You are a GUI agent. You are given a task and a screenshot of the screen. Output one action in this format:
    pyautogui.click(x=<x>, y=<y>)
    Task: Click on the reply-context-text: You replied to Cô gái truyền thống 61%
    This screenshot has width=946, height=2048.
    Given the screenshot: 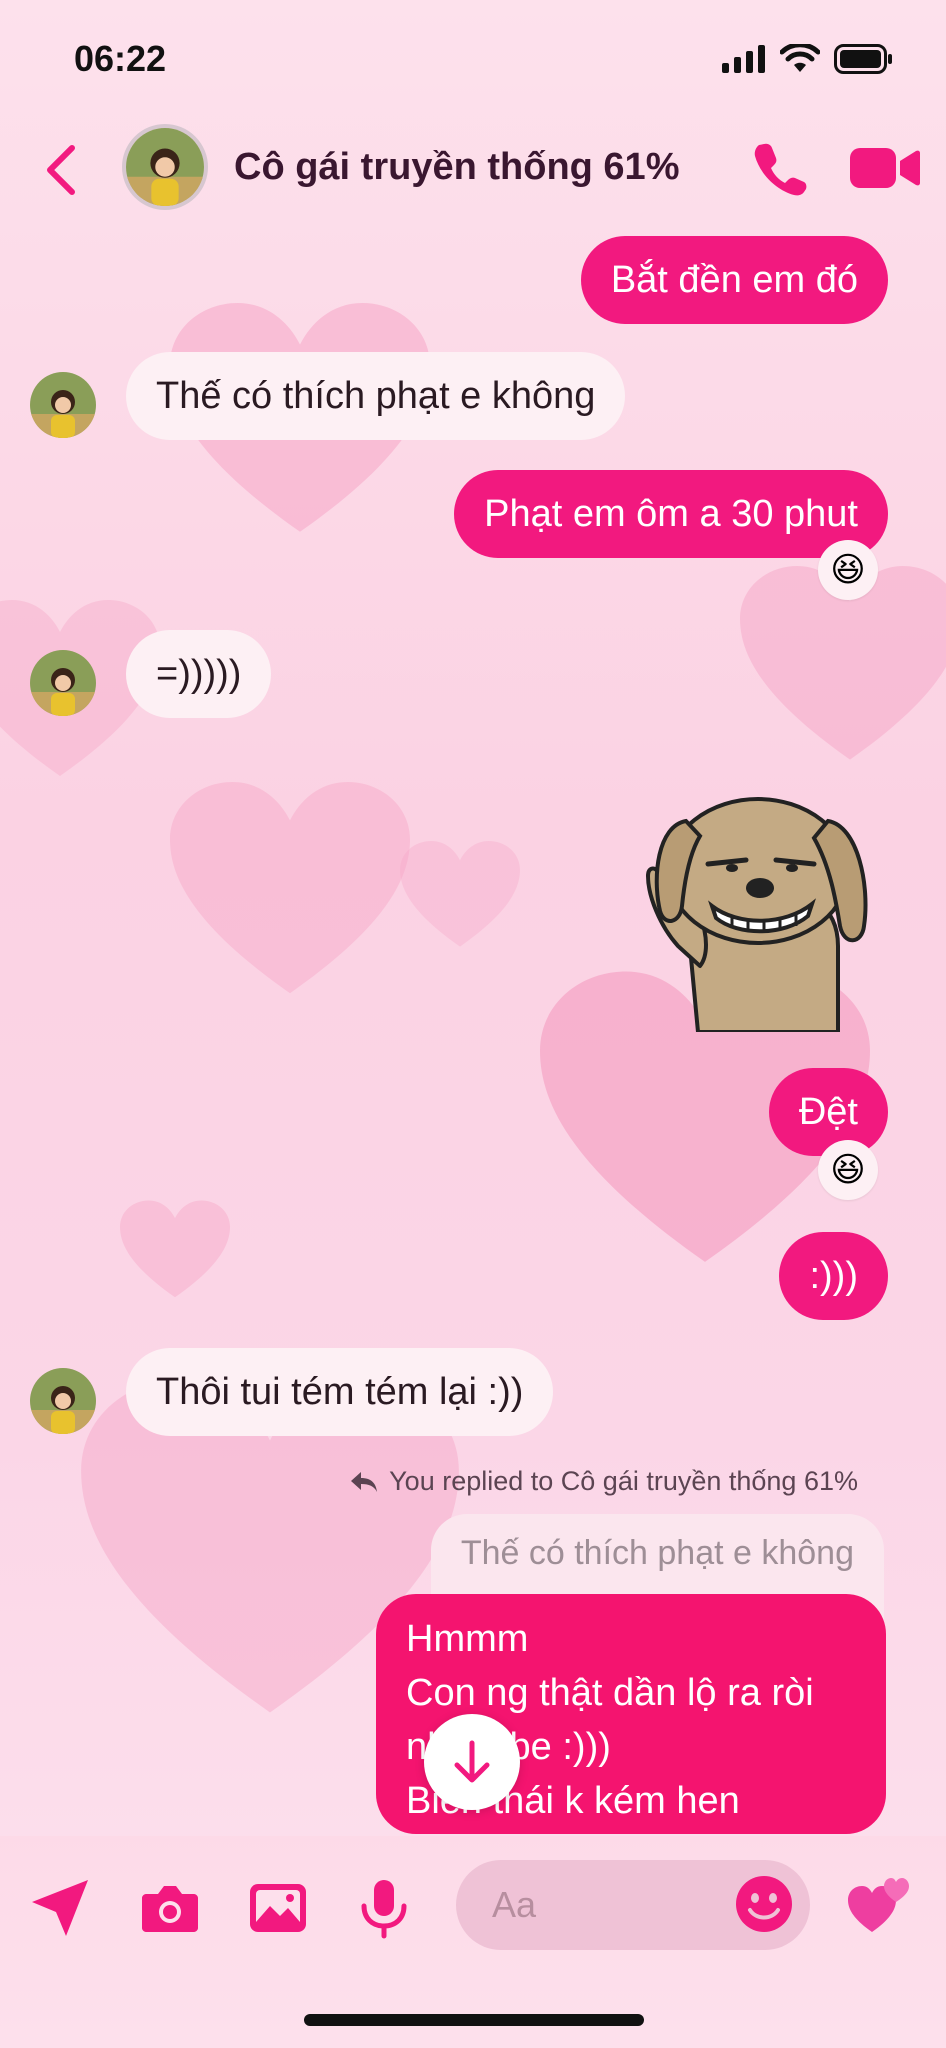 What is the action you would take?
    pyautogui.click(x=623, y=1481)
    